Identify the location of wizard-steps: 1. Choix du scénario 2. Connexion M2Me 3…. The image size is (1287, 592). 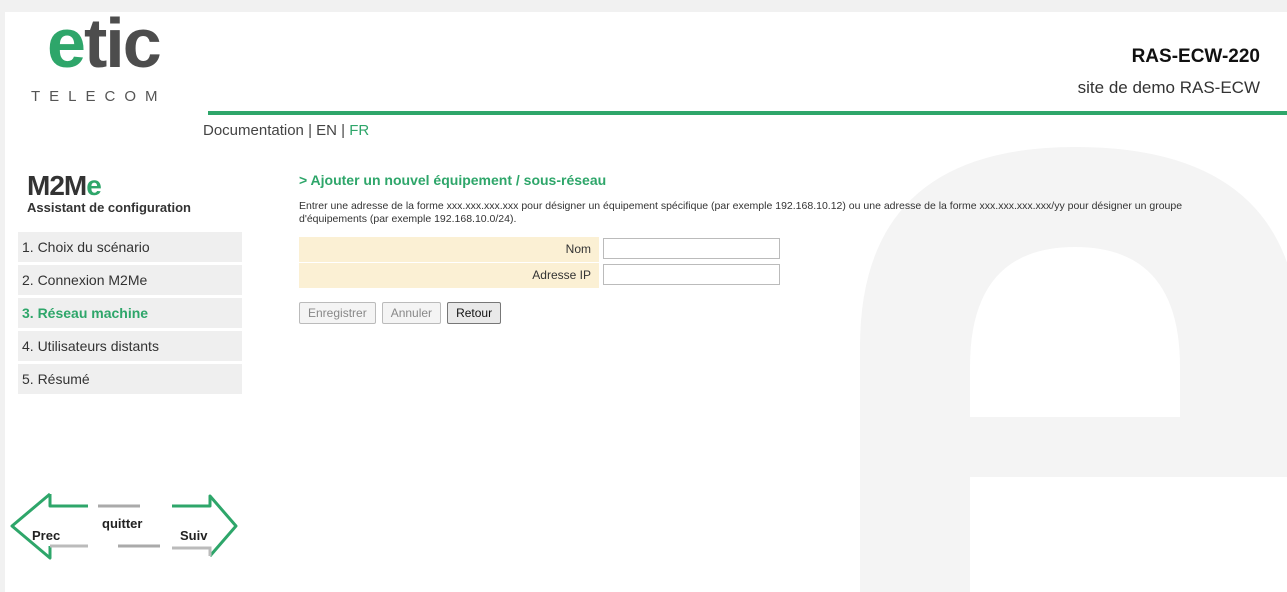
(130, 314).